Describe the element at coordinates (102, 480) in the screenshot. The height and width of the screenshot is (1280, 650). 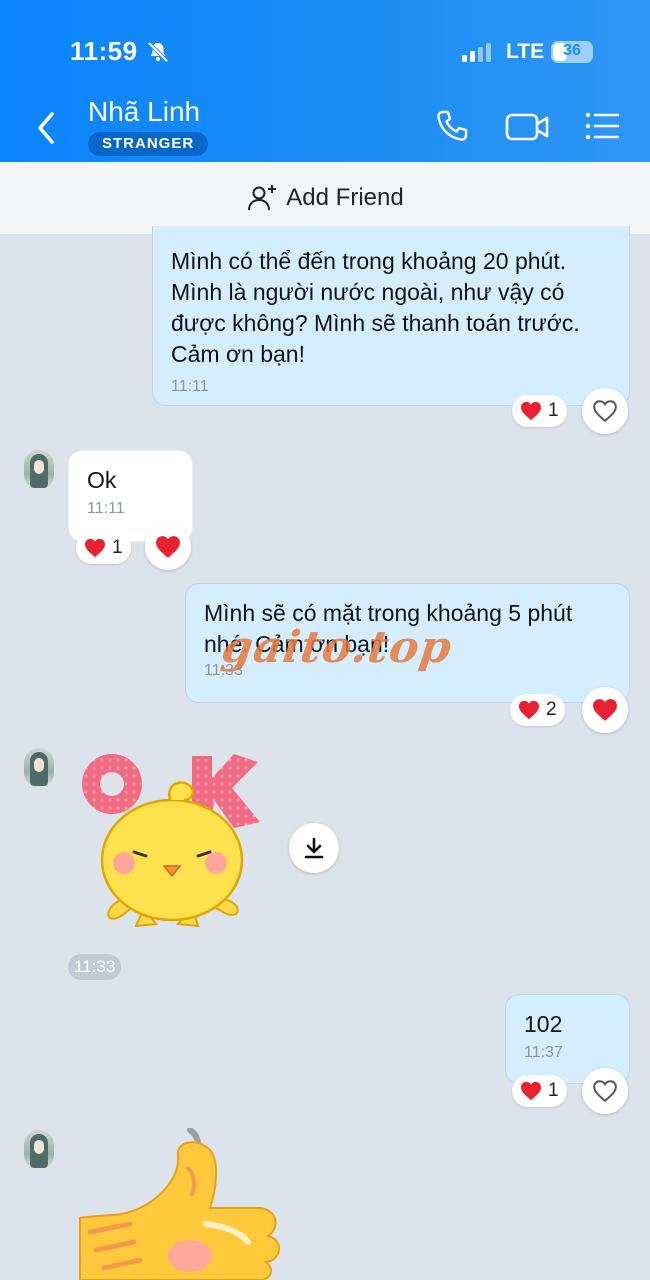
I see `message-text: Ok` at that location.